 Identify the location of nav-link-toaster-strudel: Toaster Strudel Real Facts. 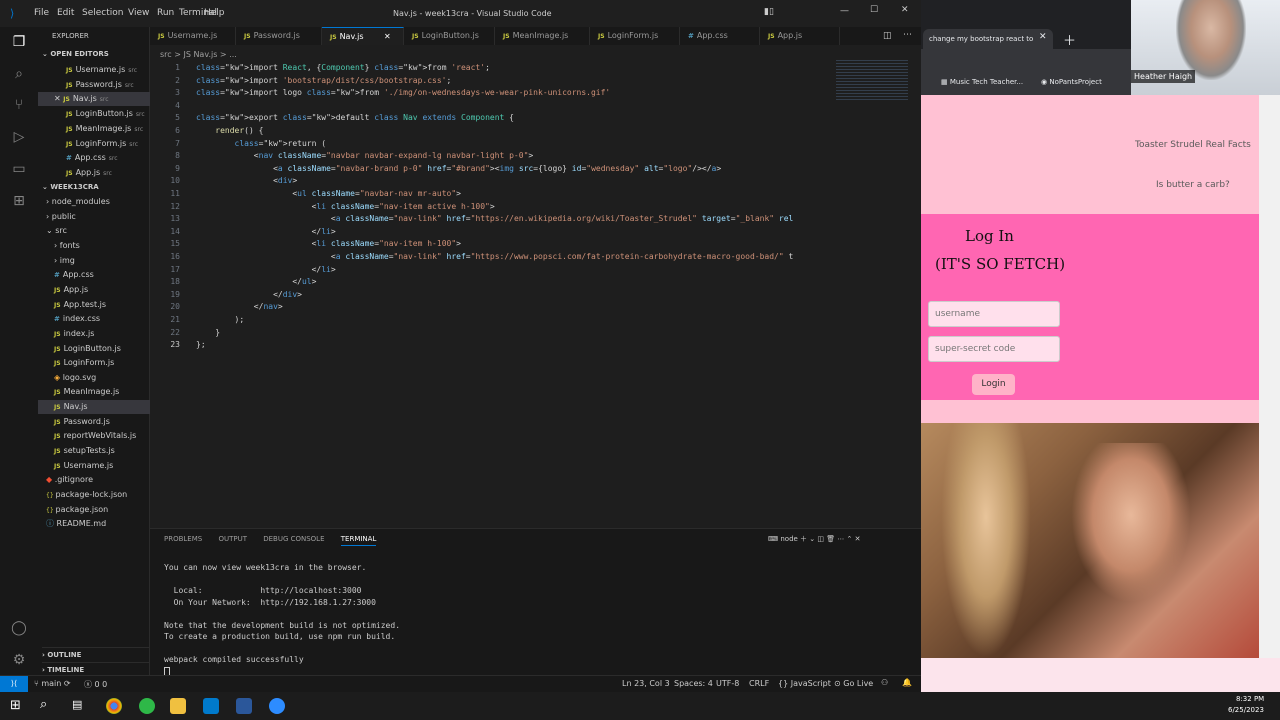
(1193, 145).